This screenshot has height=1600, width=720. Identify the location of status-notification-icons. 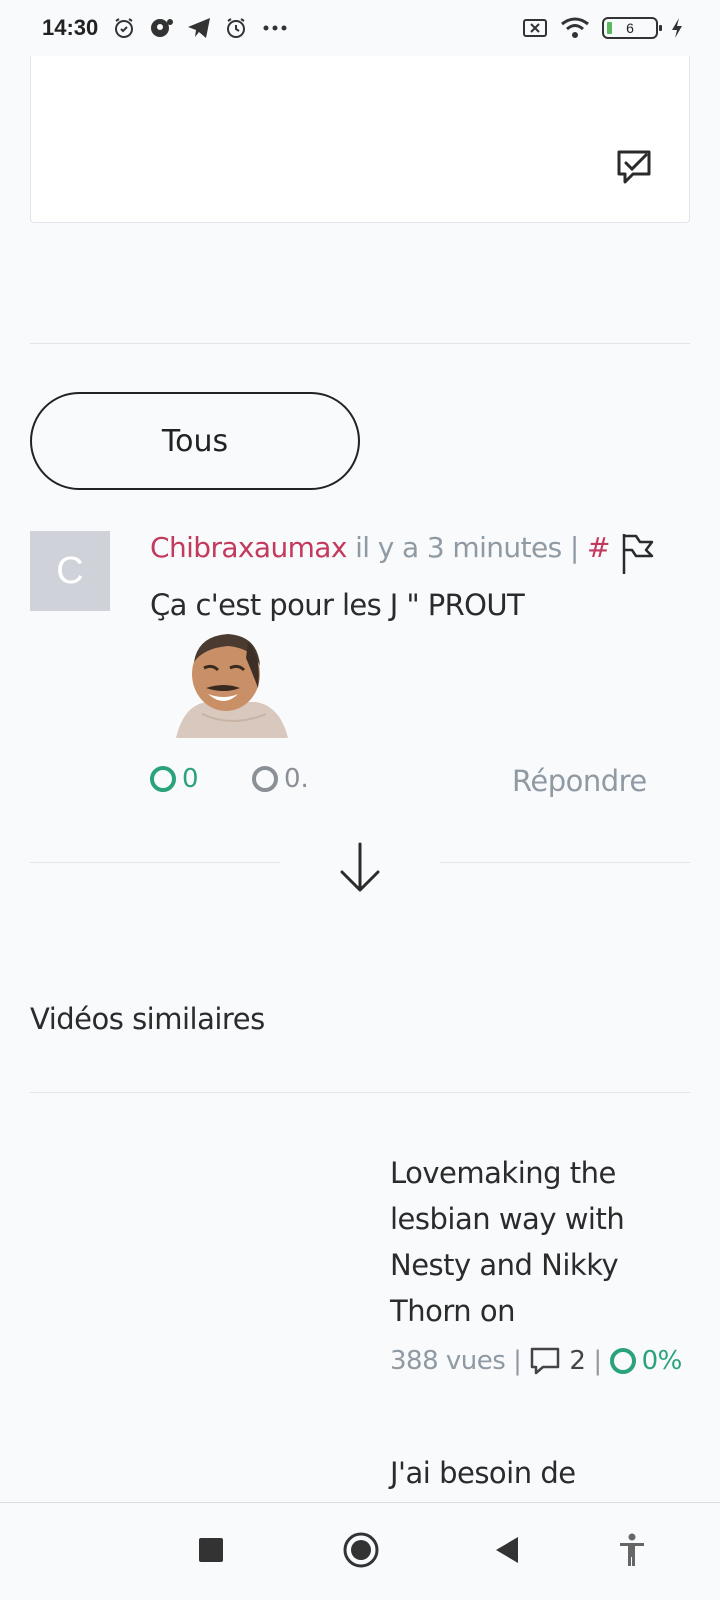
(201, 28).